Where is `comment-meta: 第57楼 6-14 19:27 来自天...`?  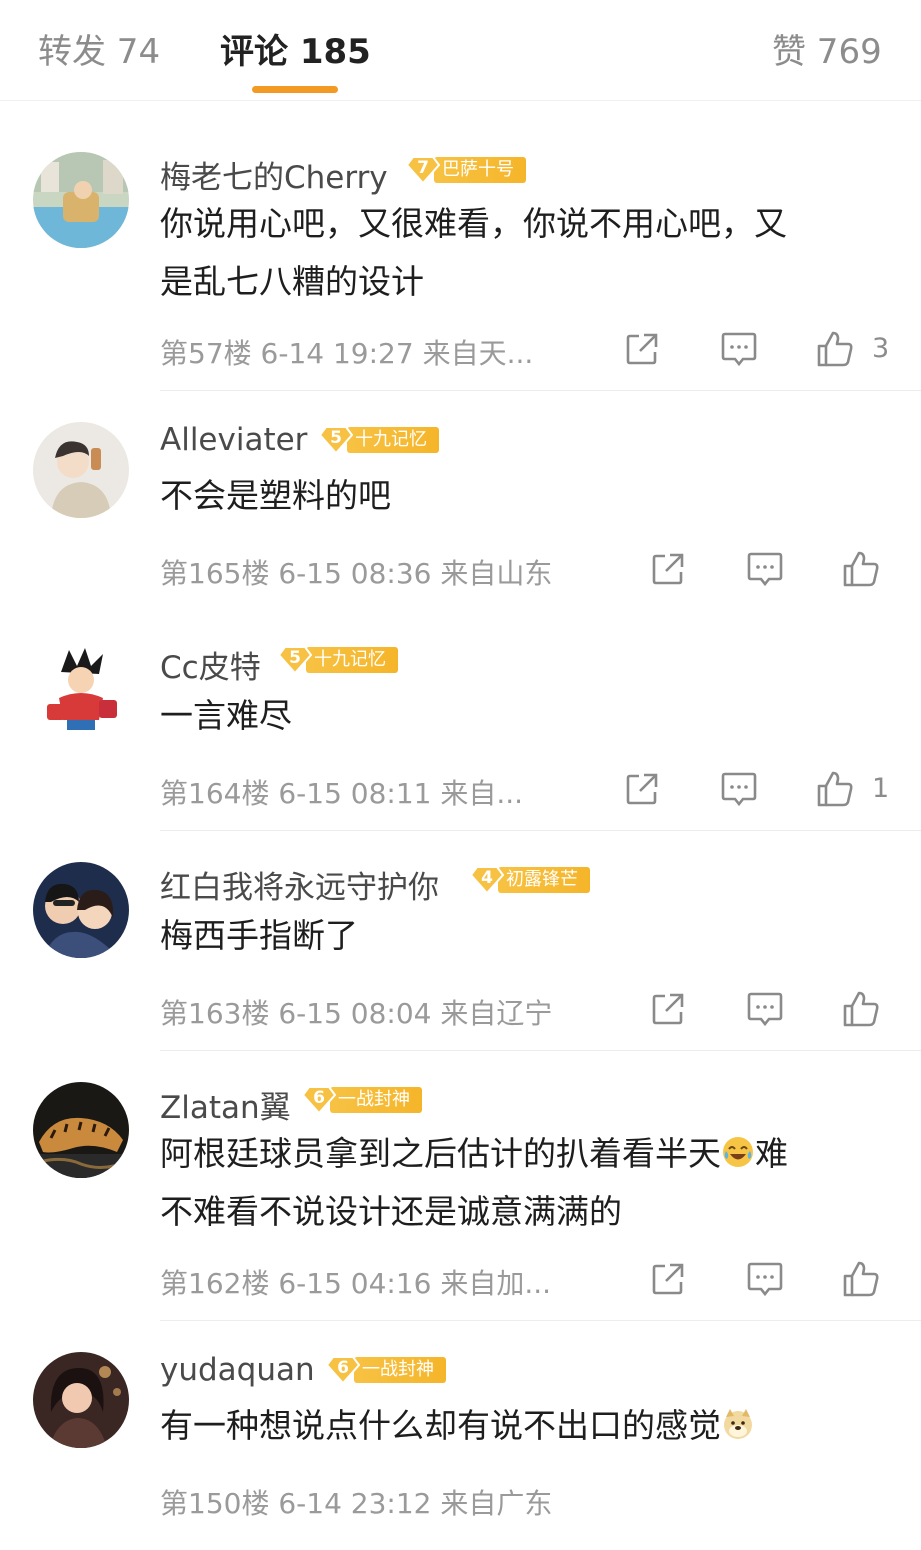
comment-meta: 第57楼 6-14 19:27 来自天... is located at coordinates (347, 353).